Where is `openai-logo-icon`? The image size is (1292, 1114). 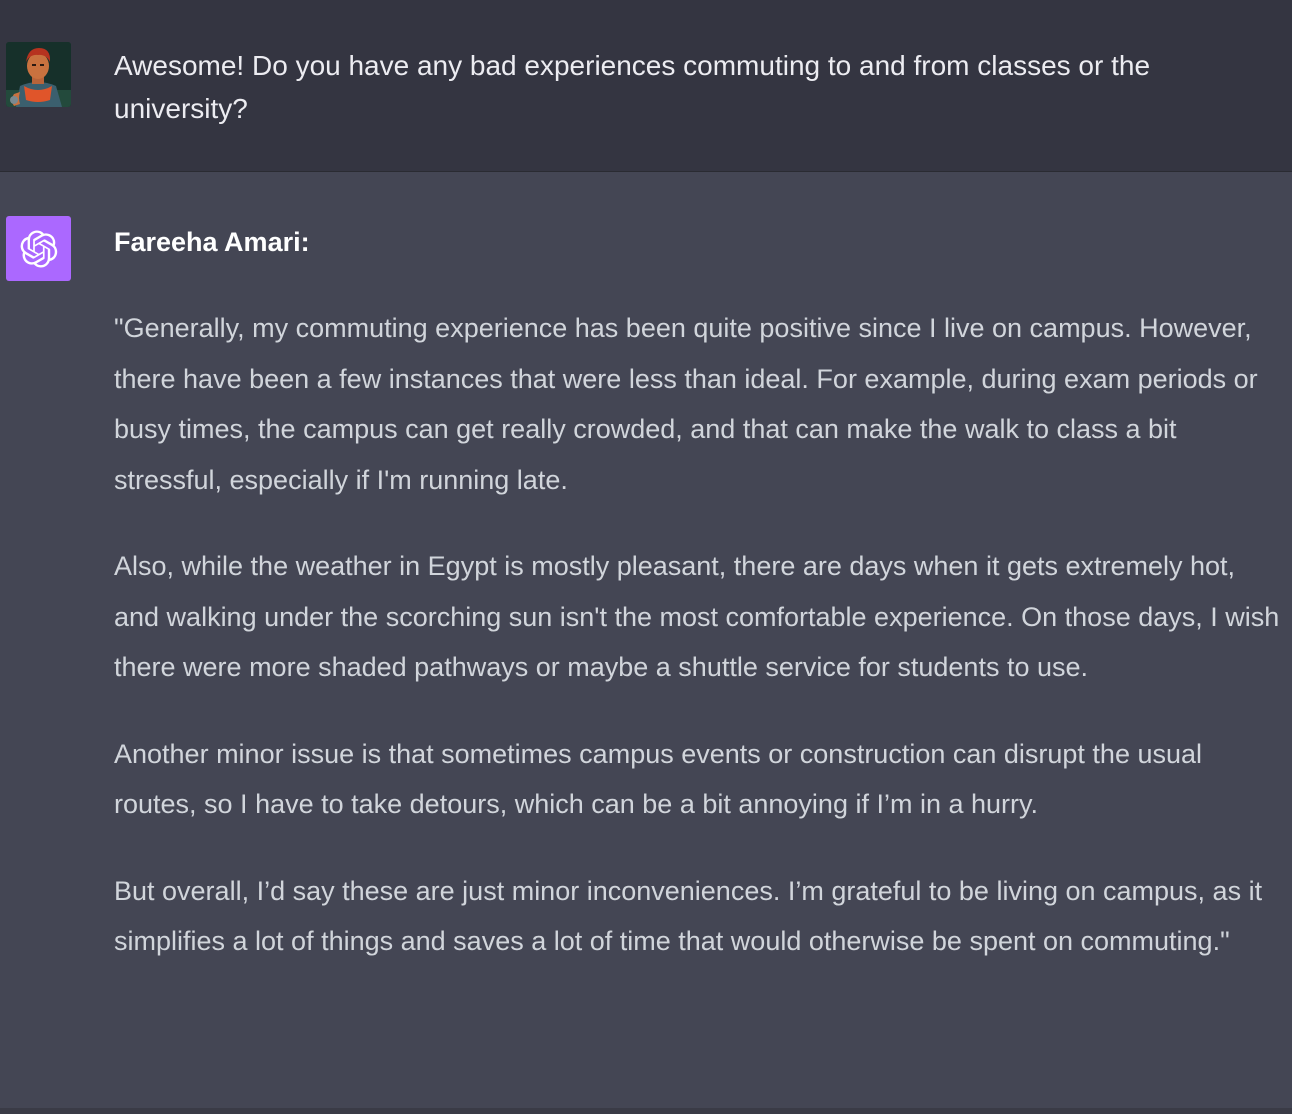
openai-logo-icon is located at coordinates (38, 248).